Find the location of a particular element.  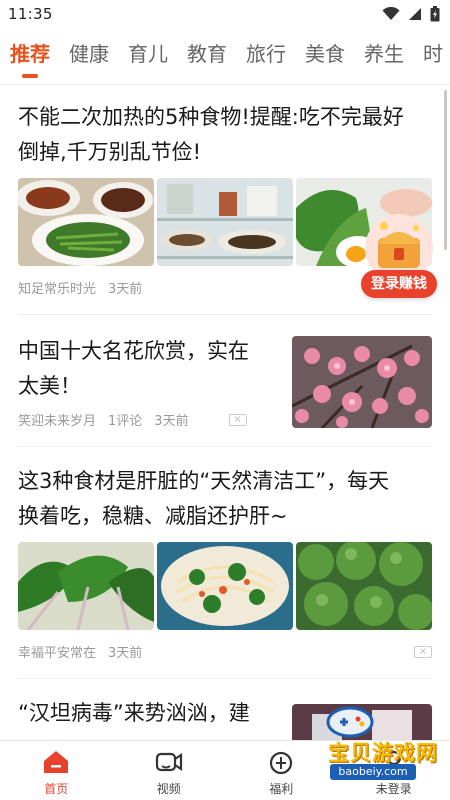

tab-education: 教育 is located at coordinates (207, 56).